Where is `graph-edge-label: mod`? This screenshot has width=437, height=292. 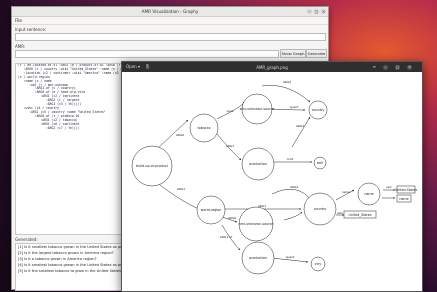
graph-edge-label: mod is located at coordinates (290, 159).